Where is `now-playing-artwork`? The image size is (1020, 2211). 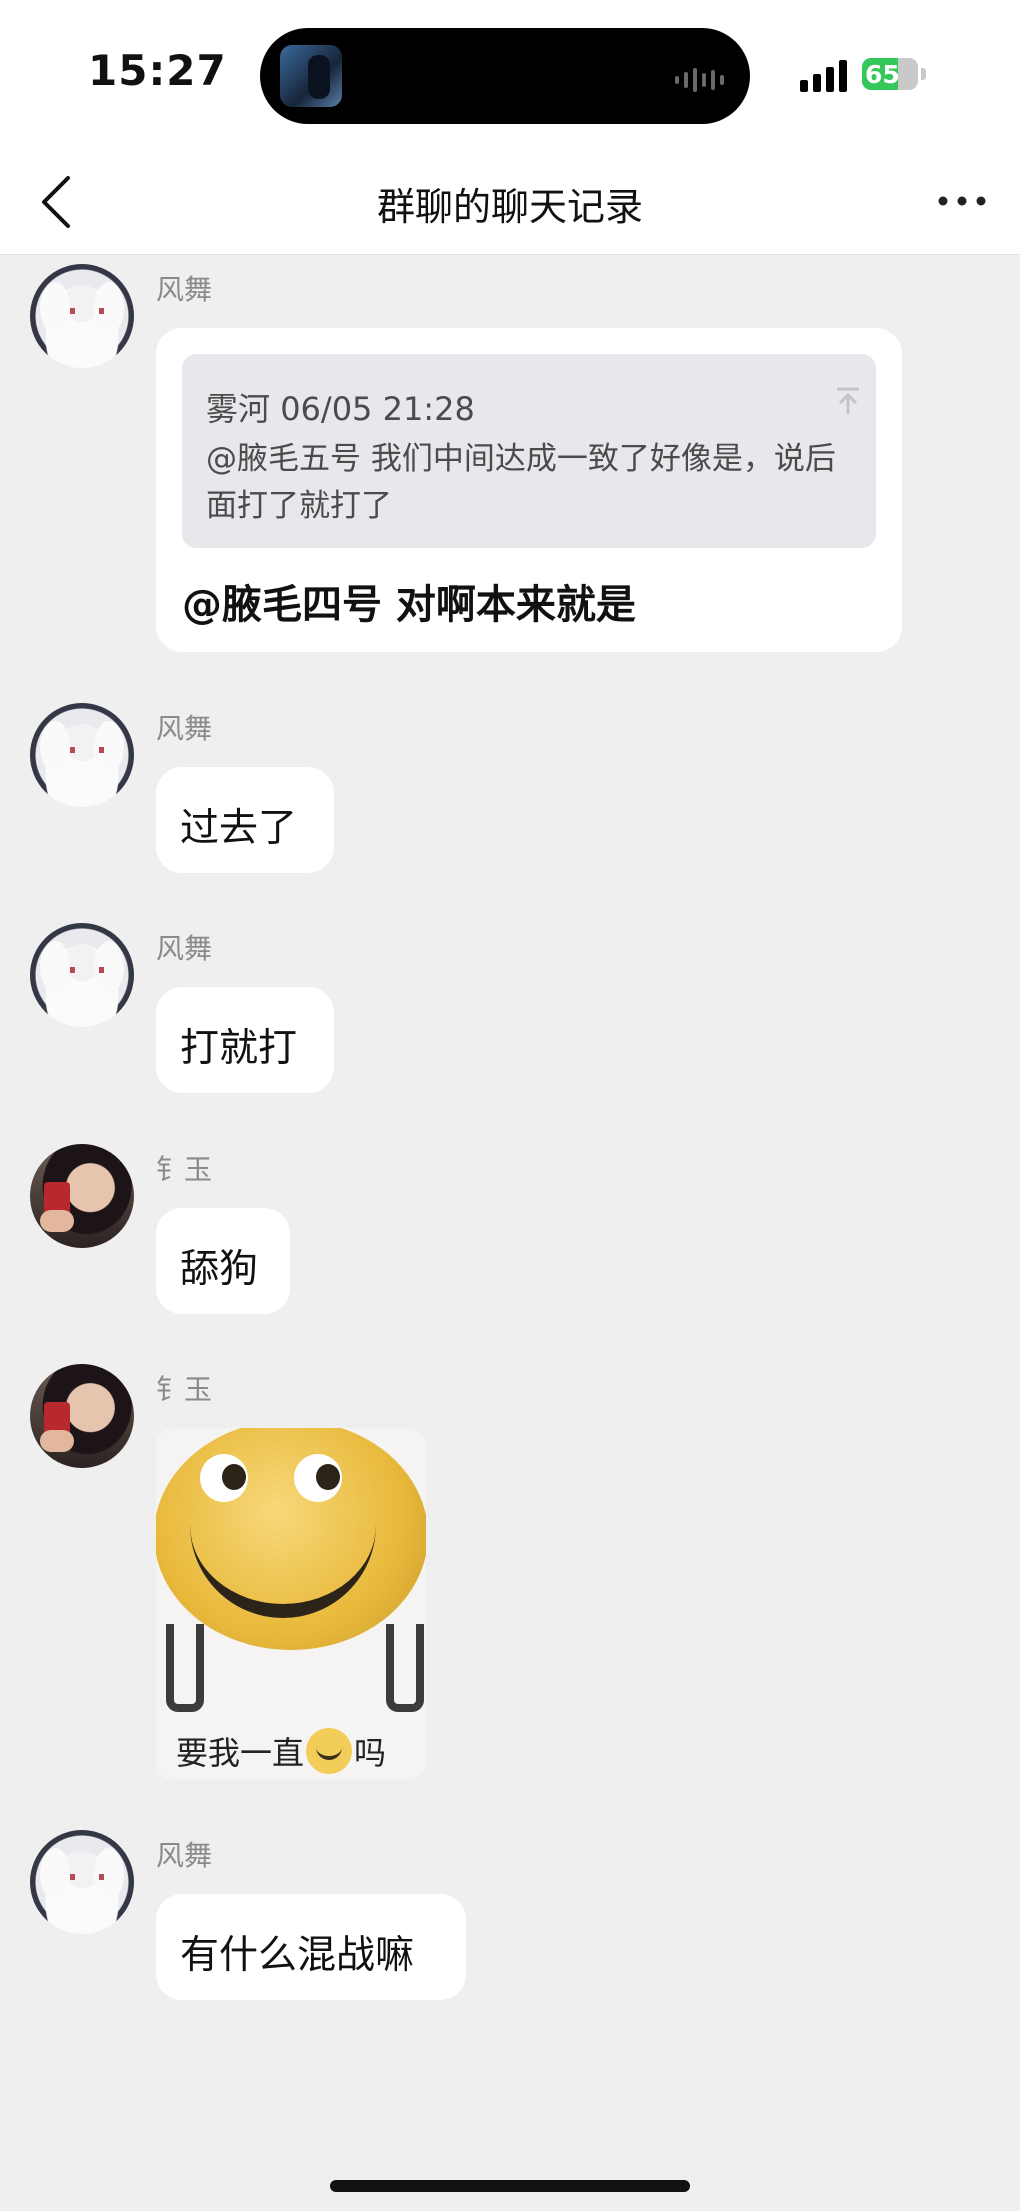
now-playing-artwork is located at coordinates (311, 76).